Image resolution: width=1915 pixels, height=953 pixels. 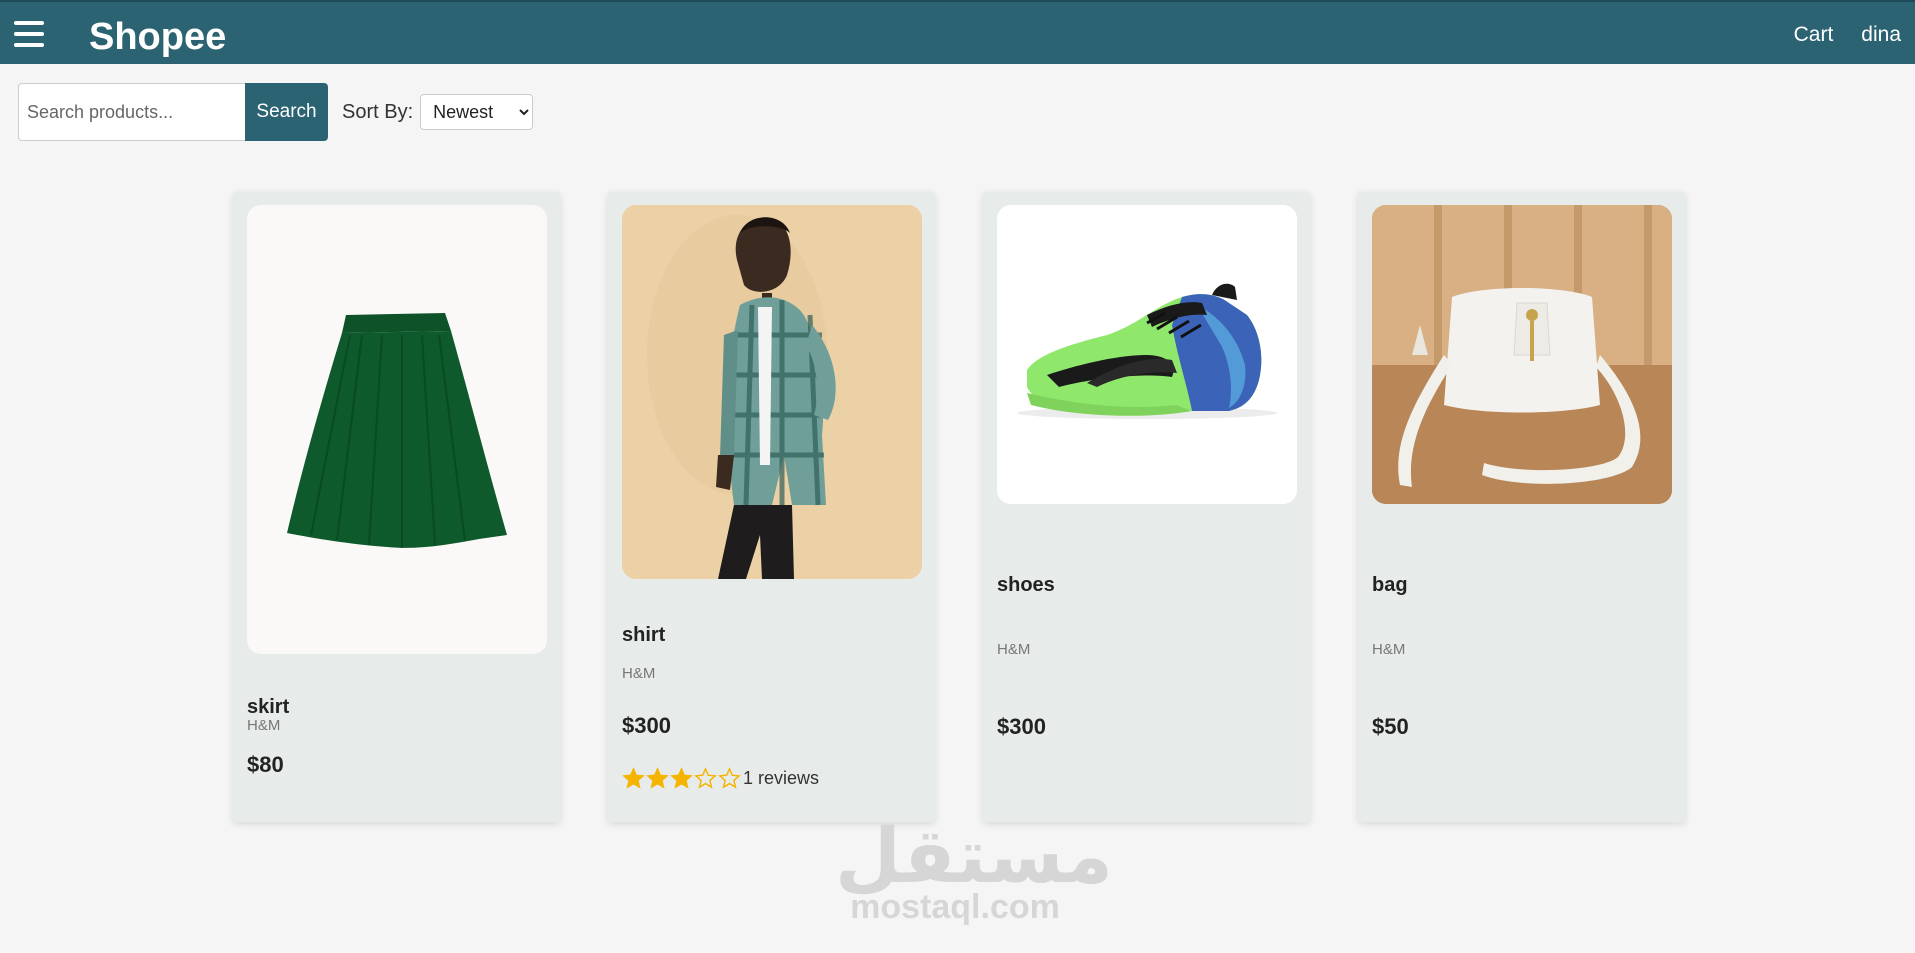 What do you see at coordinates (477, 112) in the screenshot?
I see `sort-select: Newest` at bounding box center [477, 112].